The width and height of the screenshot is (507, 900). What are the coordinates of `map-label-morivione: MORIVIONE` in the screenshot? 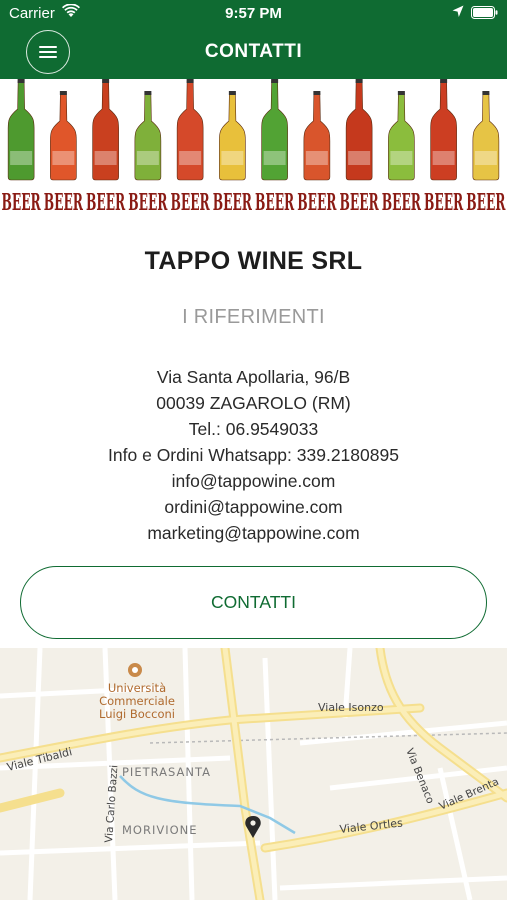 It's located at (160, 830).